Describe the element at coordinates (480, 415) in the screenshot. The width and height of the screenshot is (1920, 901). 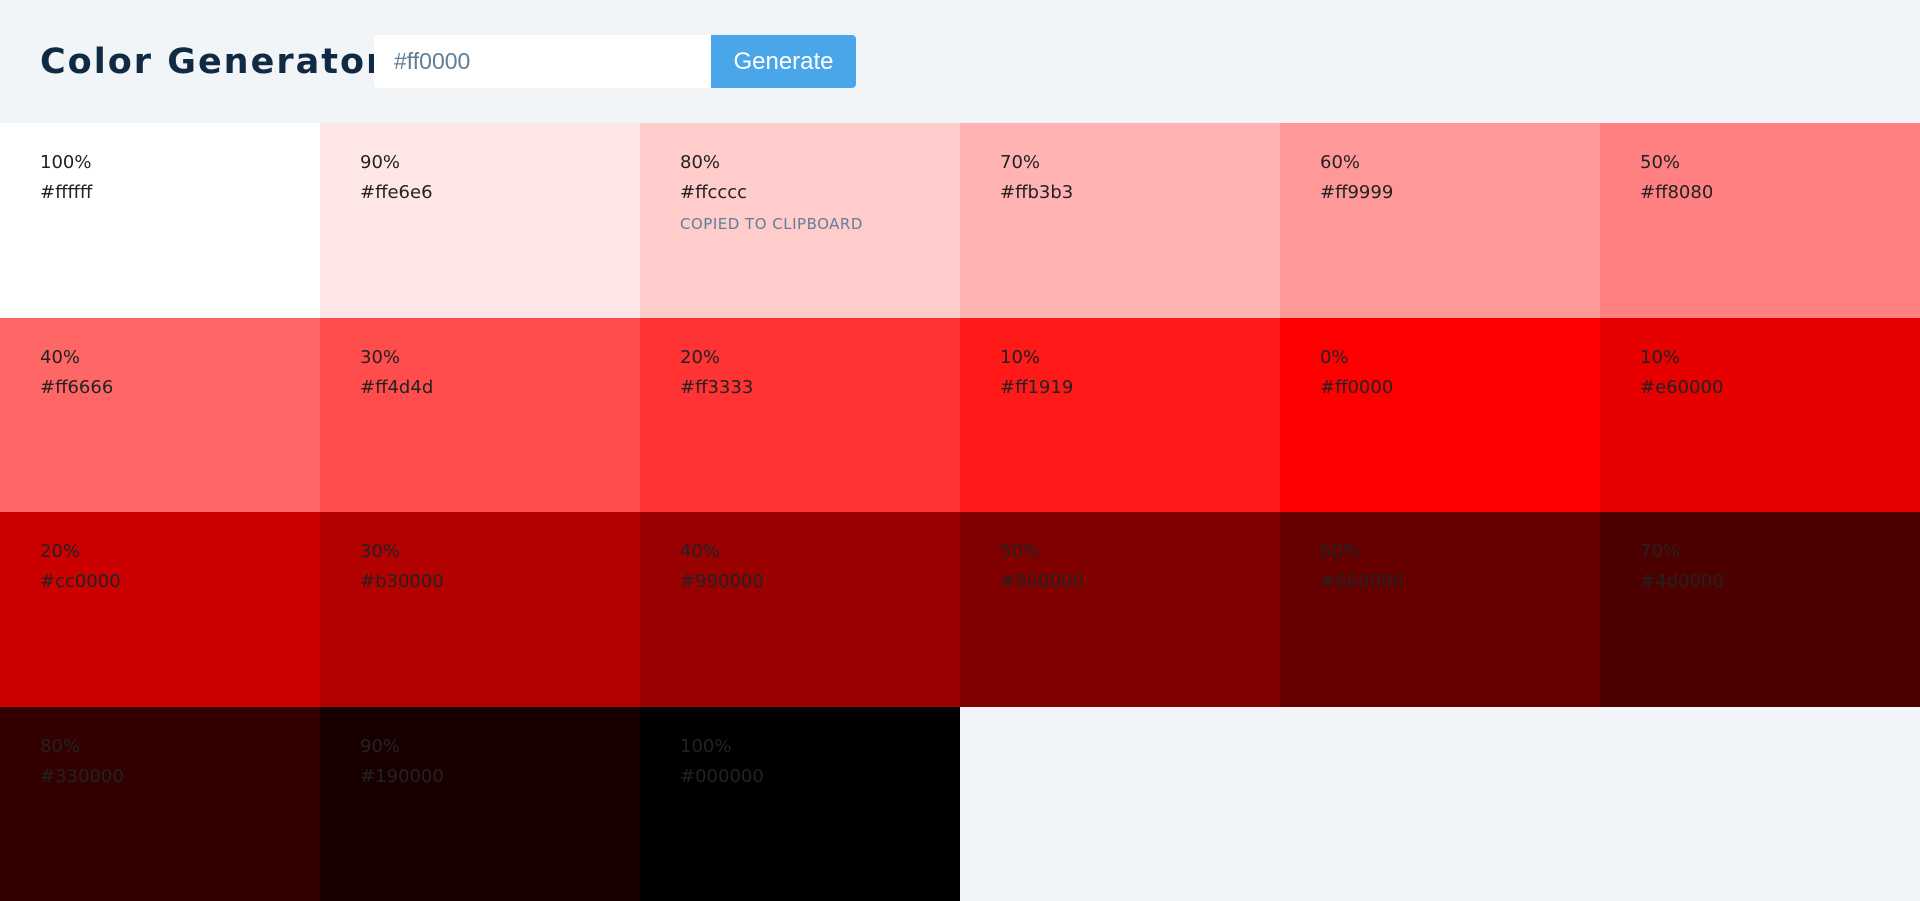
I see `color-swatch: 30%#ff4d4d` at that location.